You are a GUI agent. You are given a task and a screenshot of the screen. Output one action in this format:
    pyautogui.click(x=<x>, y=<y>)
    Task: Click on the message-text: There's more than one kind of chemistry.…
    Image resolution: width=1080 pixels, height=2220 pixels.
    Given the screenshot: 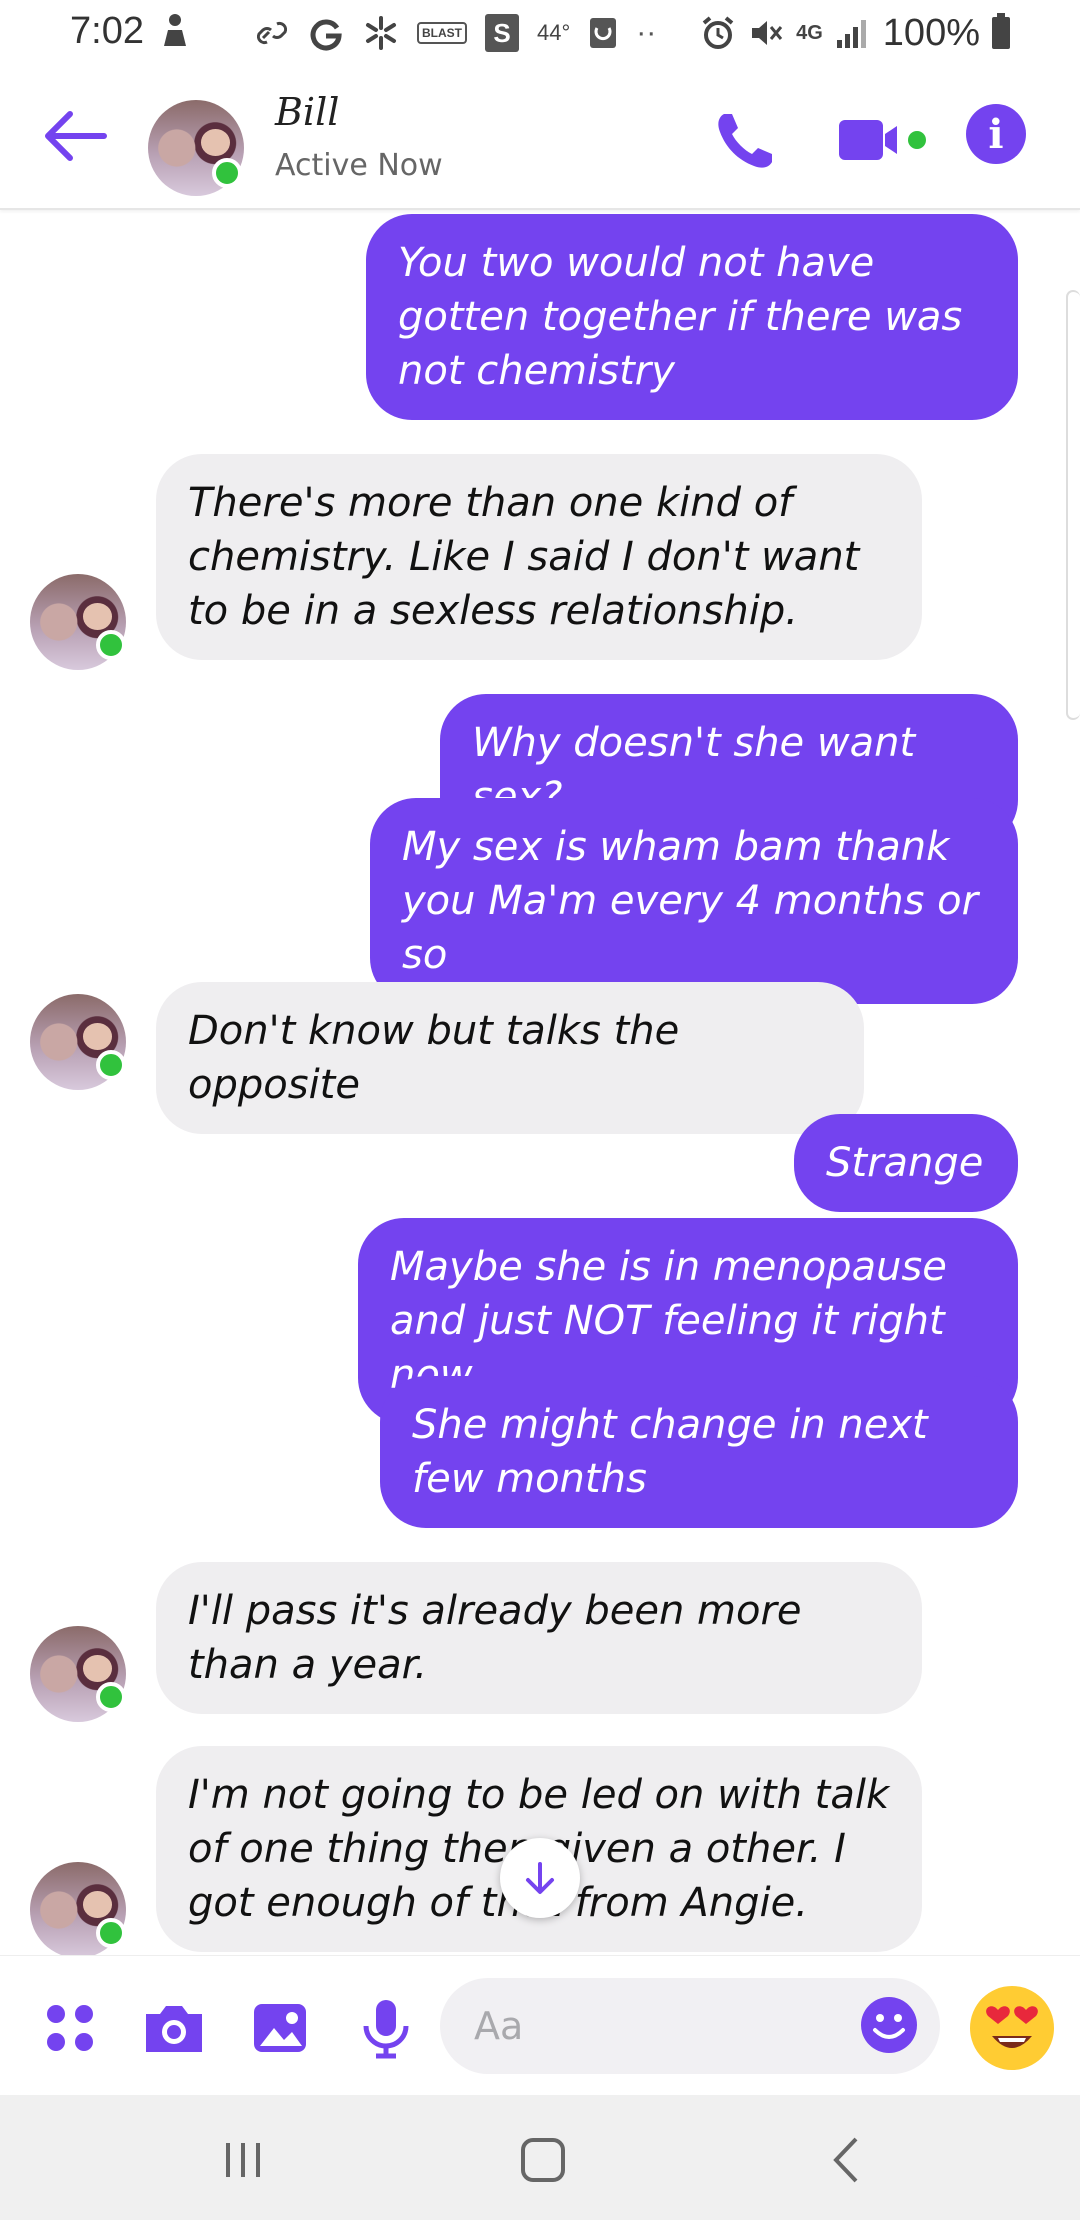 What is the action you would take?
    pyautogui.click(x=524, y=557)
    